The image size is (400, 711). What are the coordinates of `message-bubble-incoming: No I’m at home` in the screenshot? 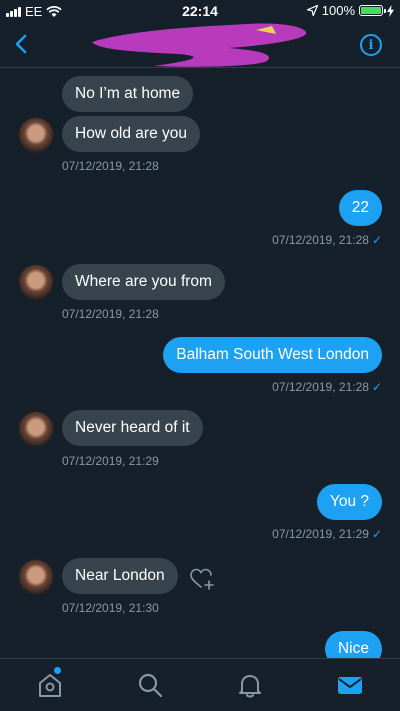 It's located at (128, 94).